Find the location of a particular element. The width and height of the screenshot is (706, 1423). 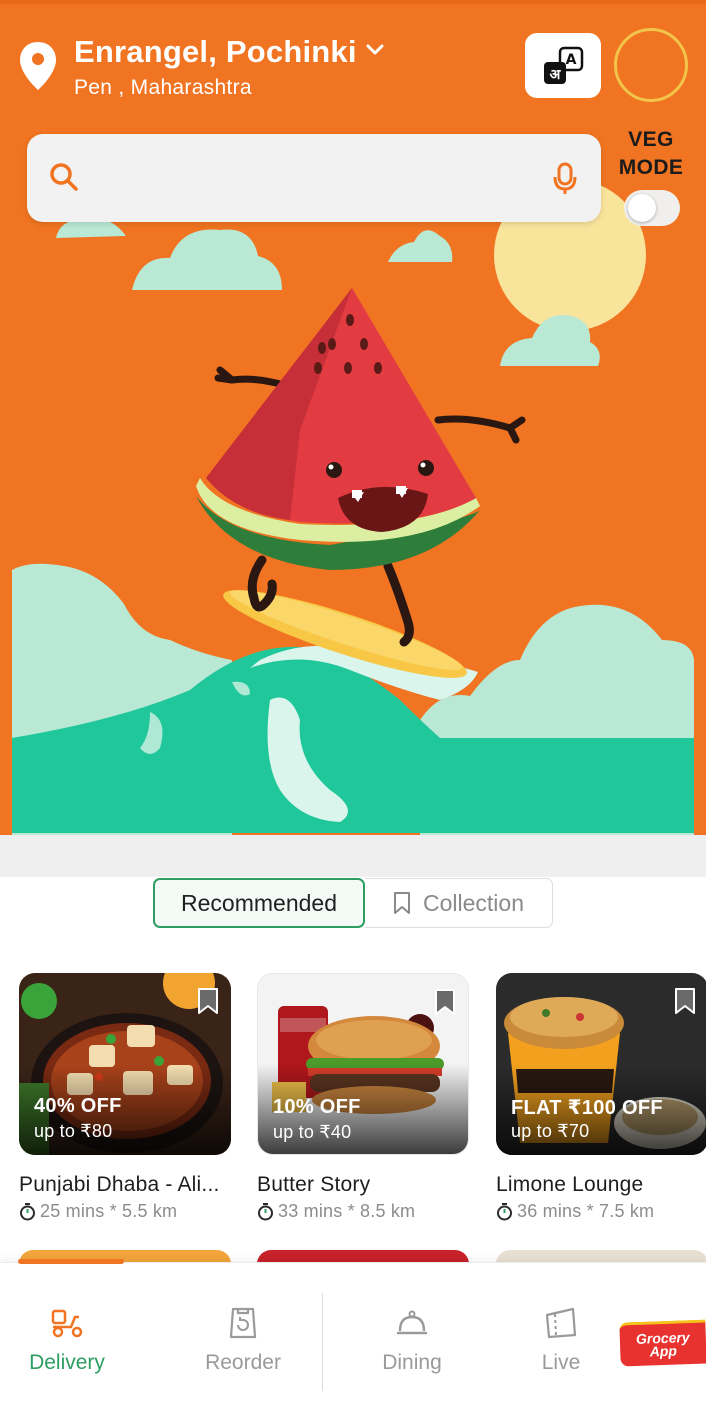

grocery-label-line2: App is located at coordinates (663, 1350).